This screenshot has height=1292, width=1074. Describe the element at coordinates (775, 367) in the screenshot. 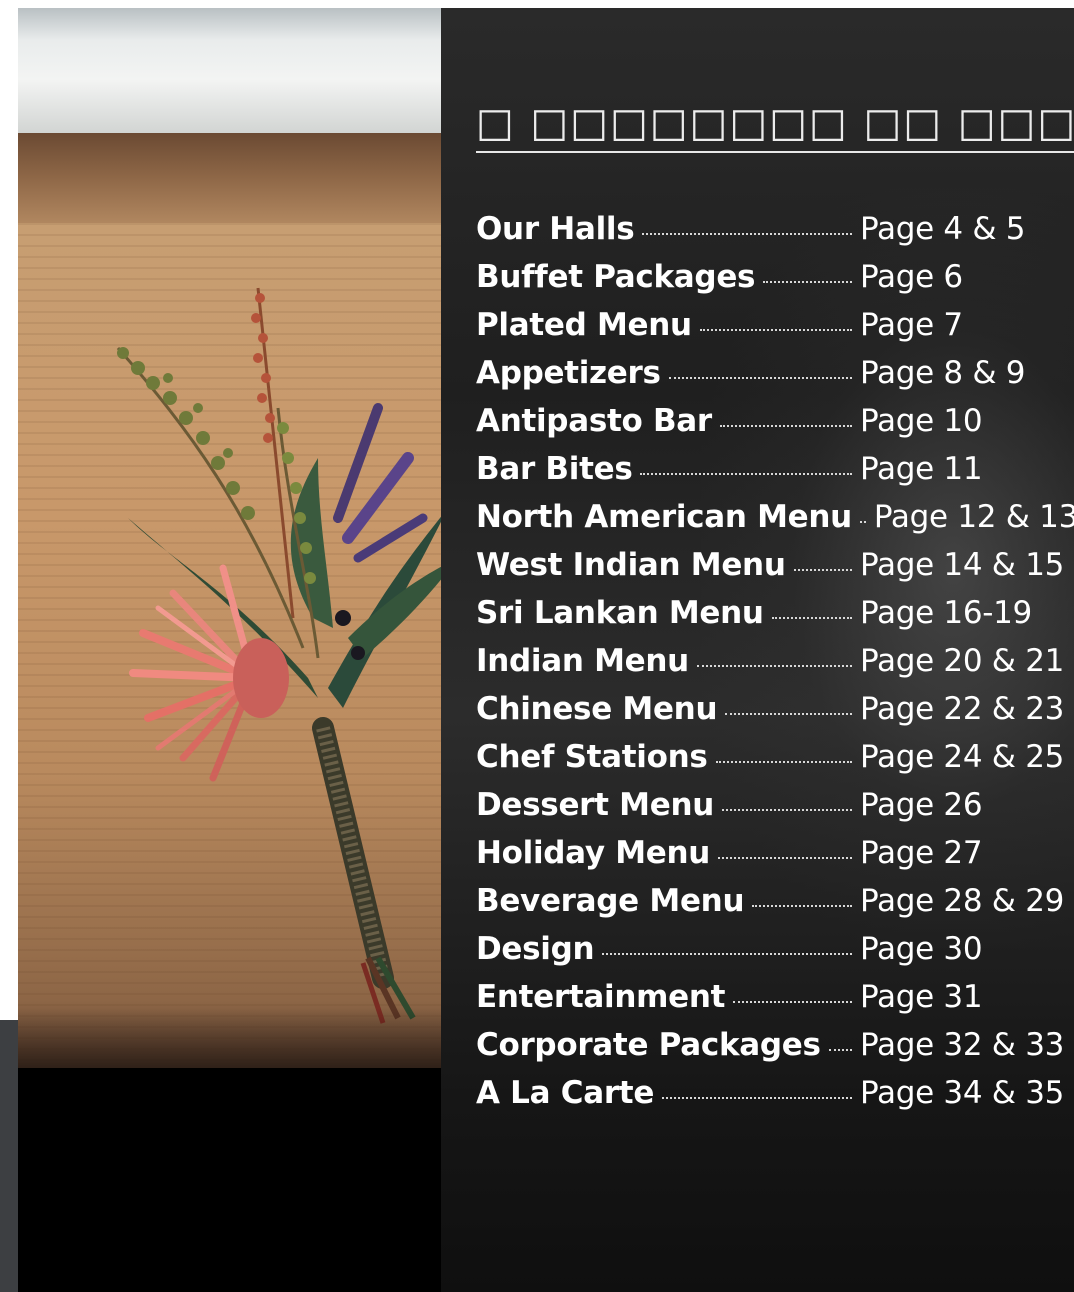

I see `toc-entry: Appetizers Page 8 & 9` at that location.